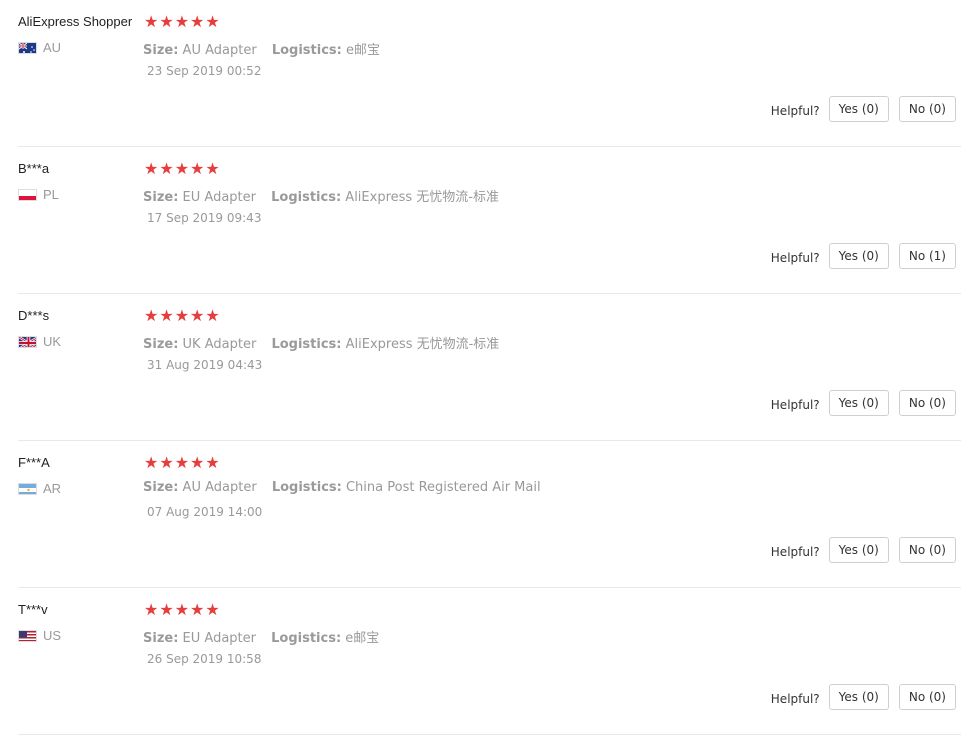 The height and width of the screenshot is (735, 975). Describe the element at coordinates (443, 487) in the screenshot. I see `logistics-value: China Post Registered Air Mail` at that location.